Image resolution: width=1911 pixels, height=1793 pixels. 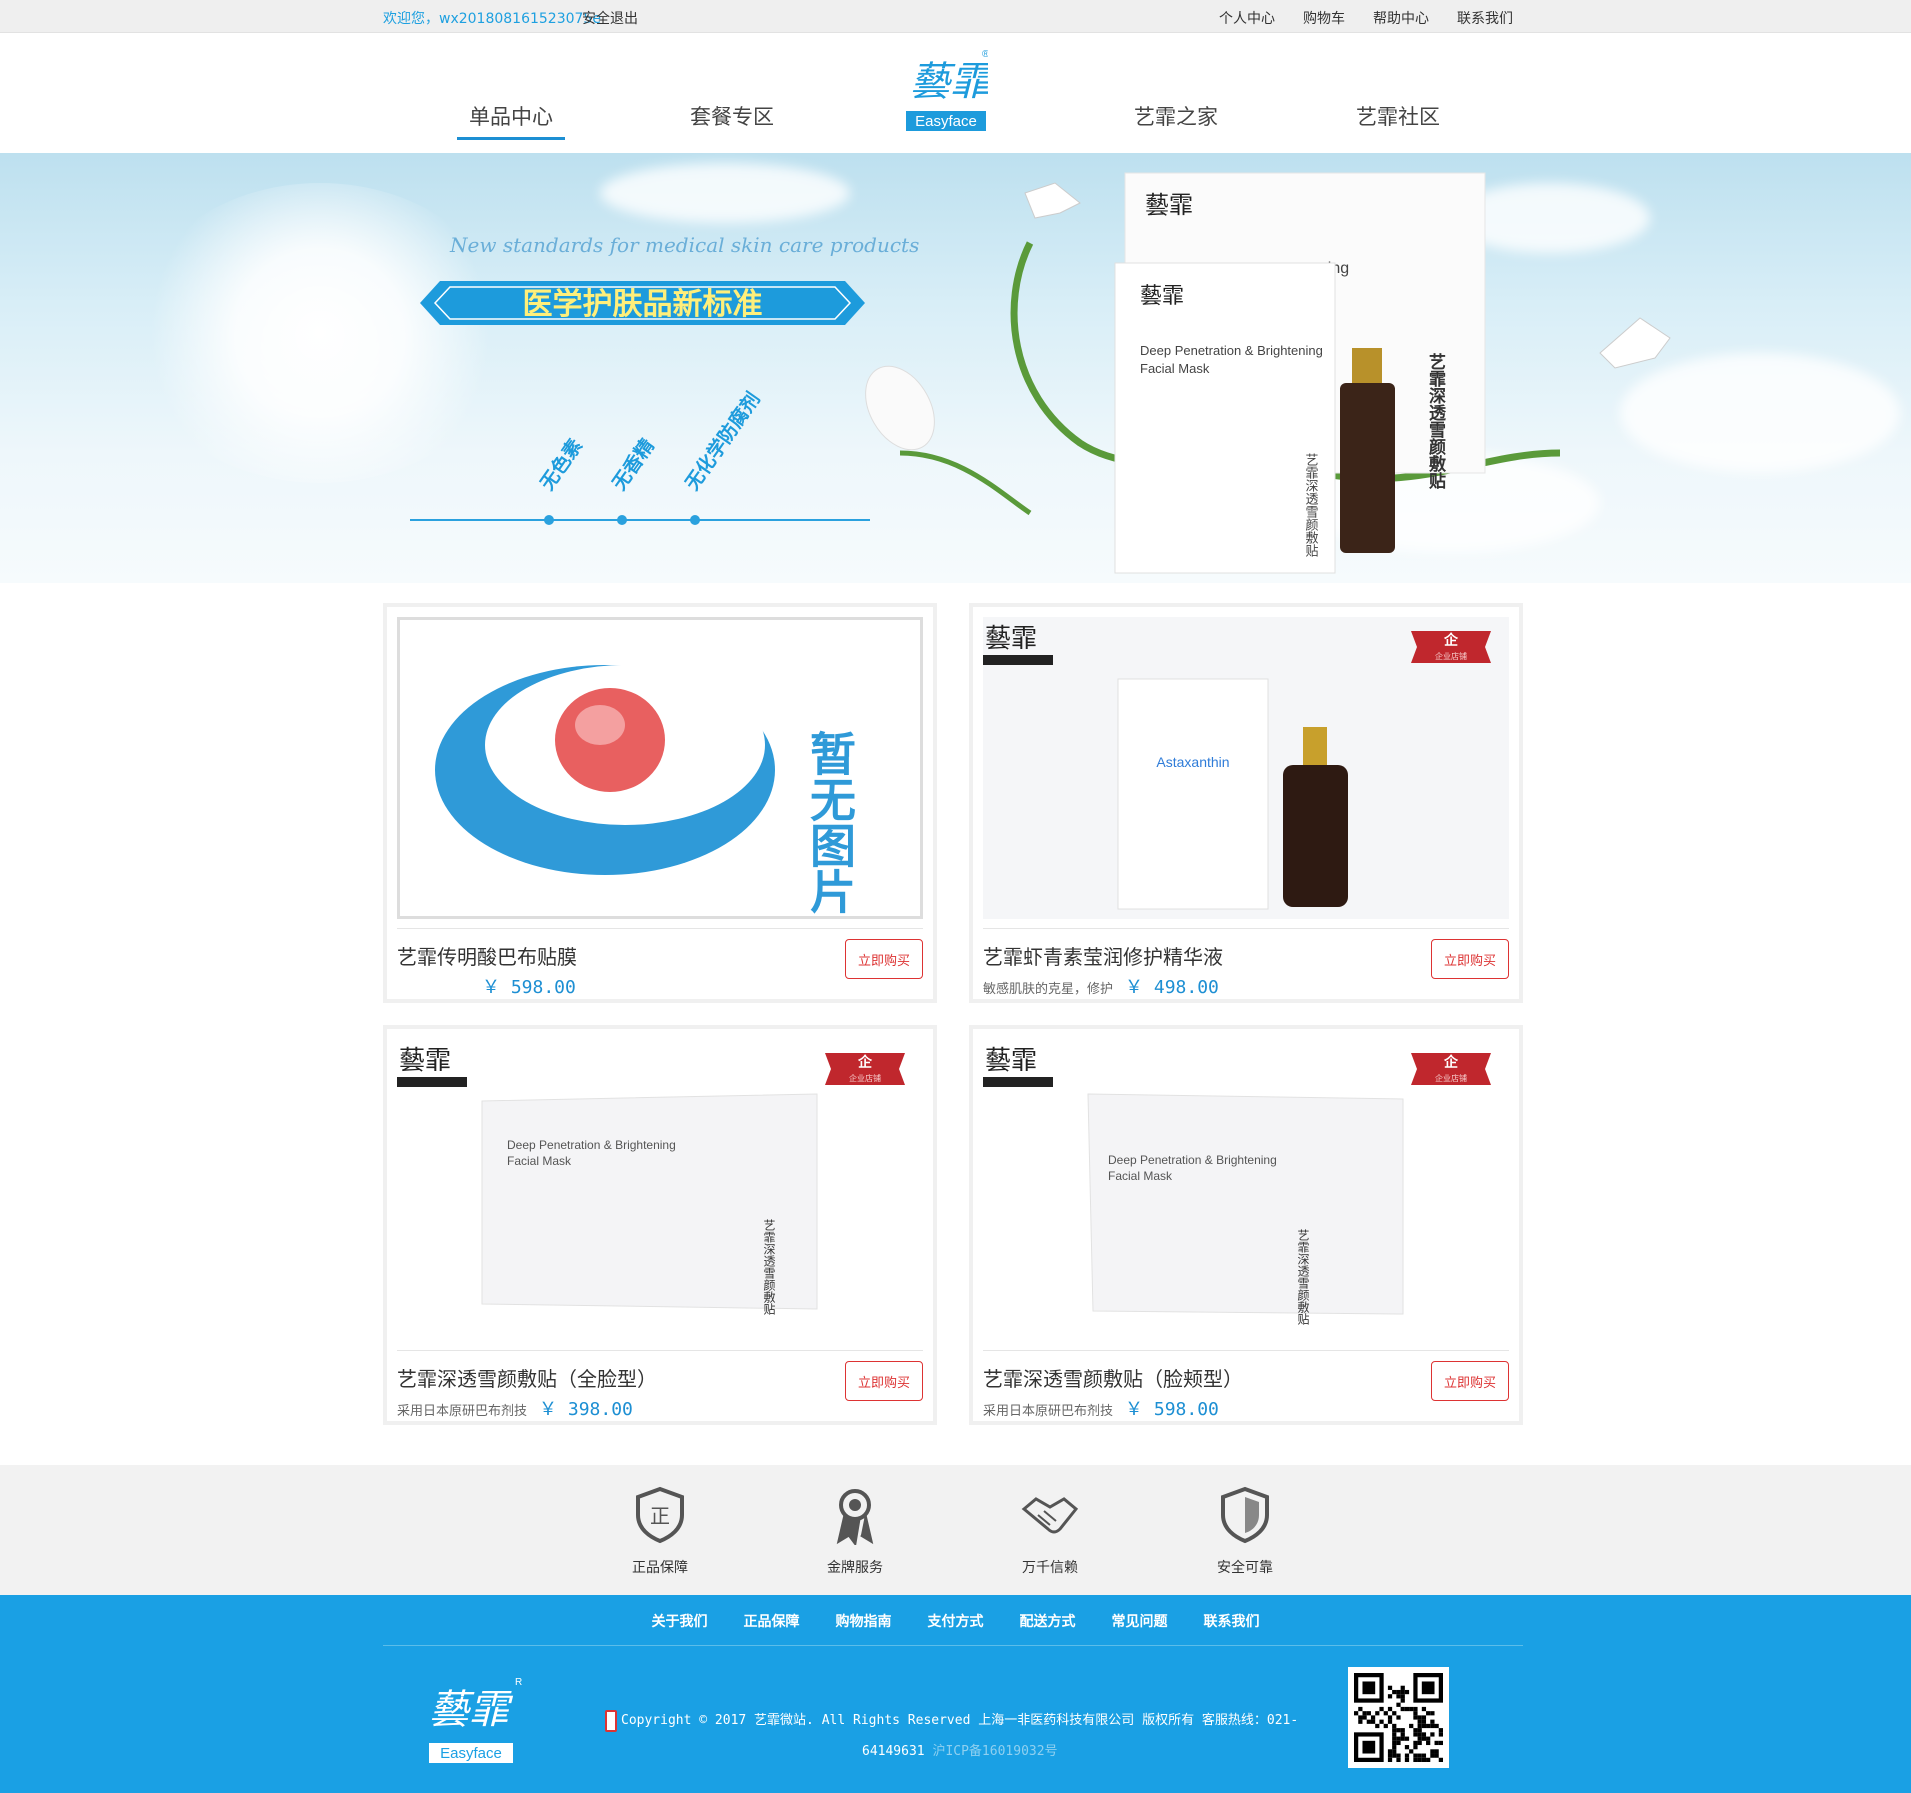 I want to click on nav-item-community: 艺霏社区, so click(x=1398, y=116).